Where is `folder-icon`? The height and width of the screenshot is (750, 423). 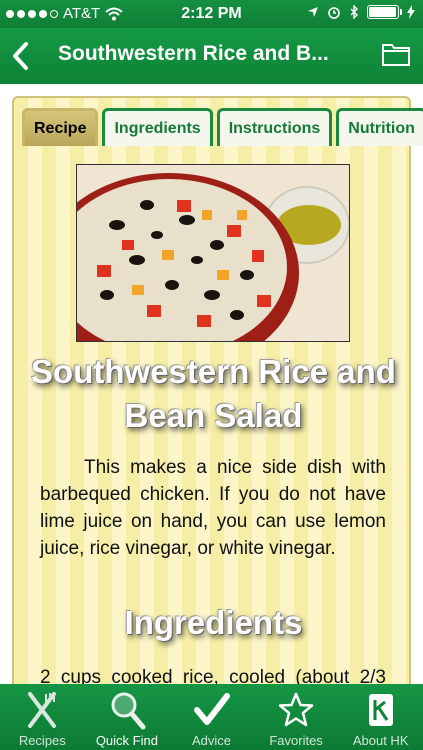 folder-icon is located at coordinates (396, 55).